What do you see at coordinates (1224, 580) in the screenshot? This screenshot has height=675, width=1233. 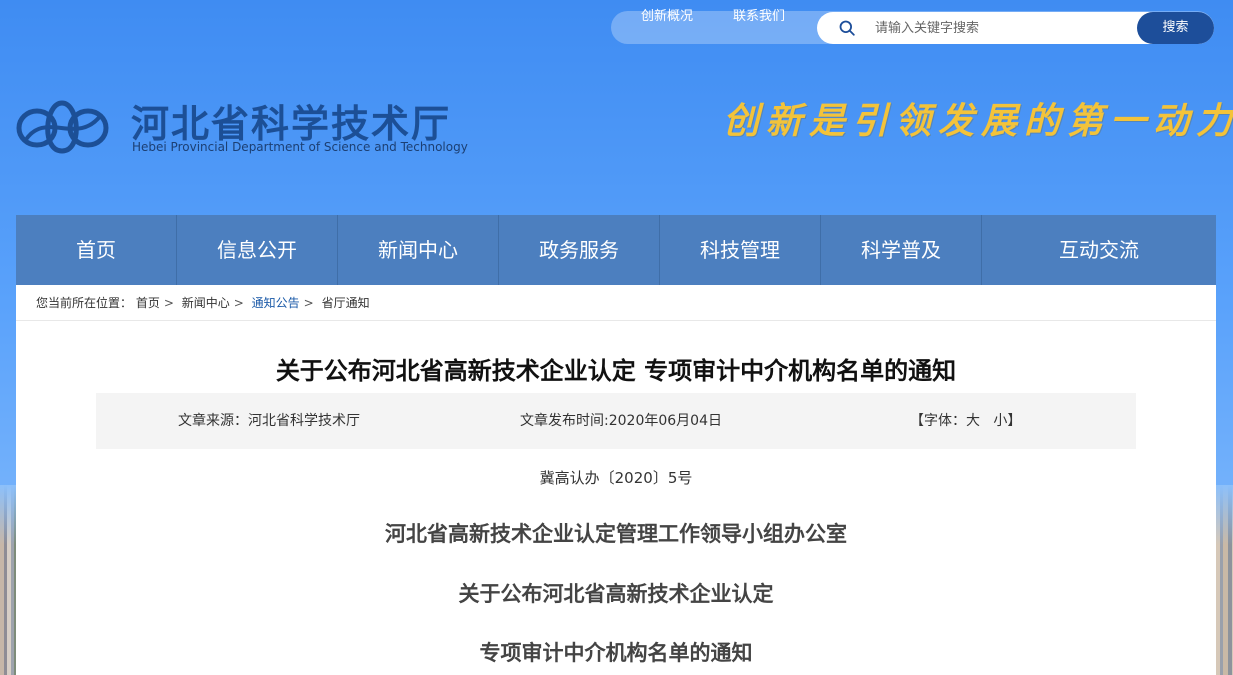 I see `background-city-right` at bounding box center [1224, 580].